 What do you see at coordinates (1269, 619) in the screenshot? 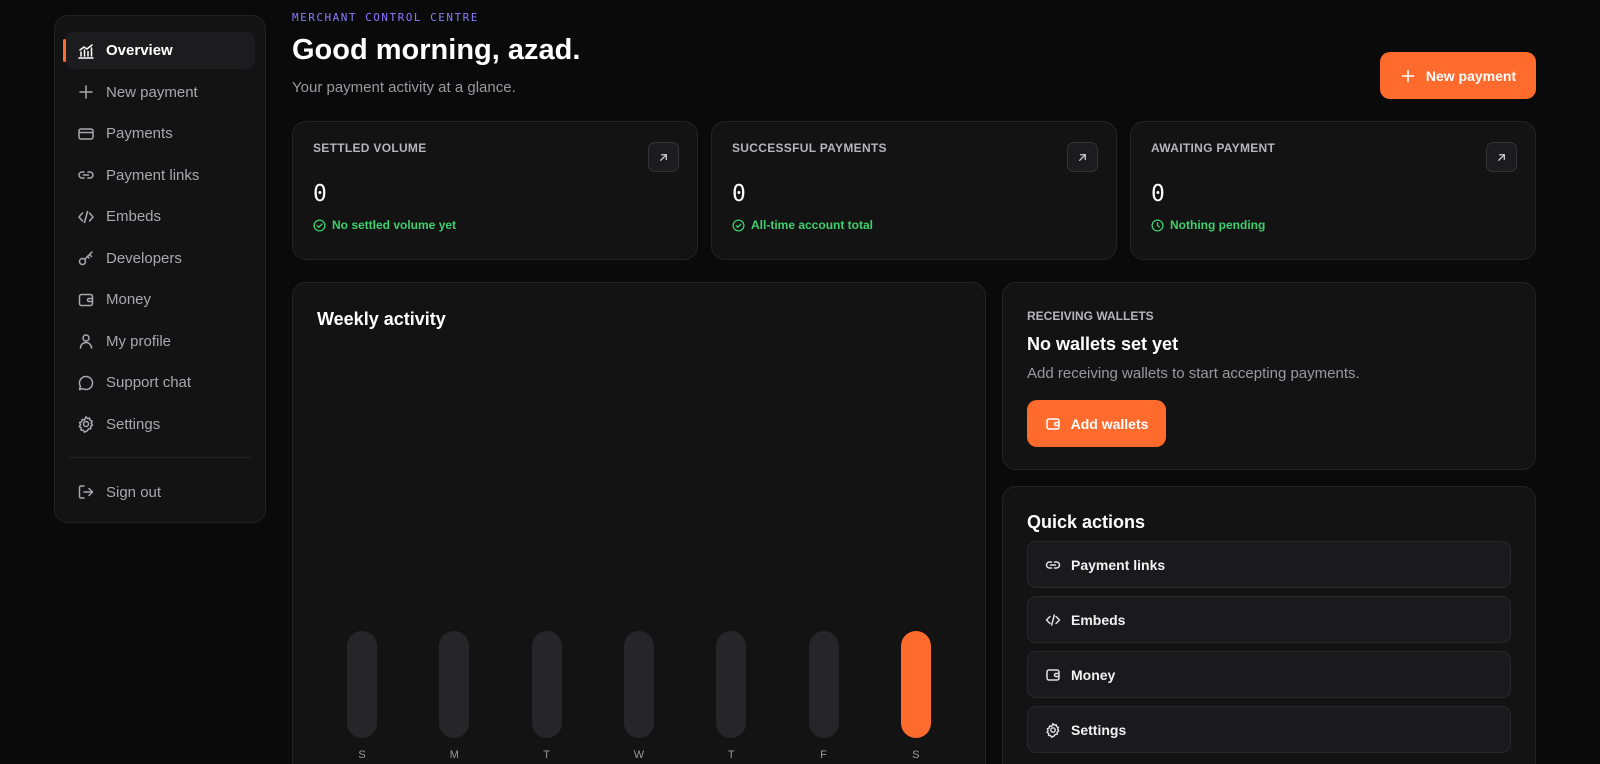
I see `quick-action-embeds: Embeds` at bounding box center [1269, 619].